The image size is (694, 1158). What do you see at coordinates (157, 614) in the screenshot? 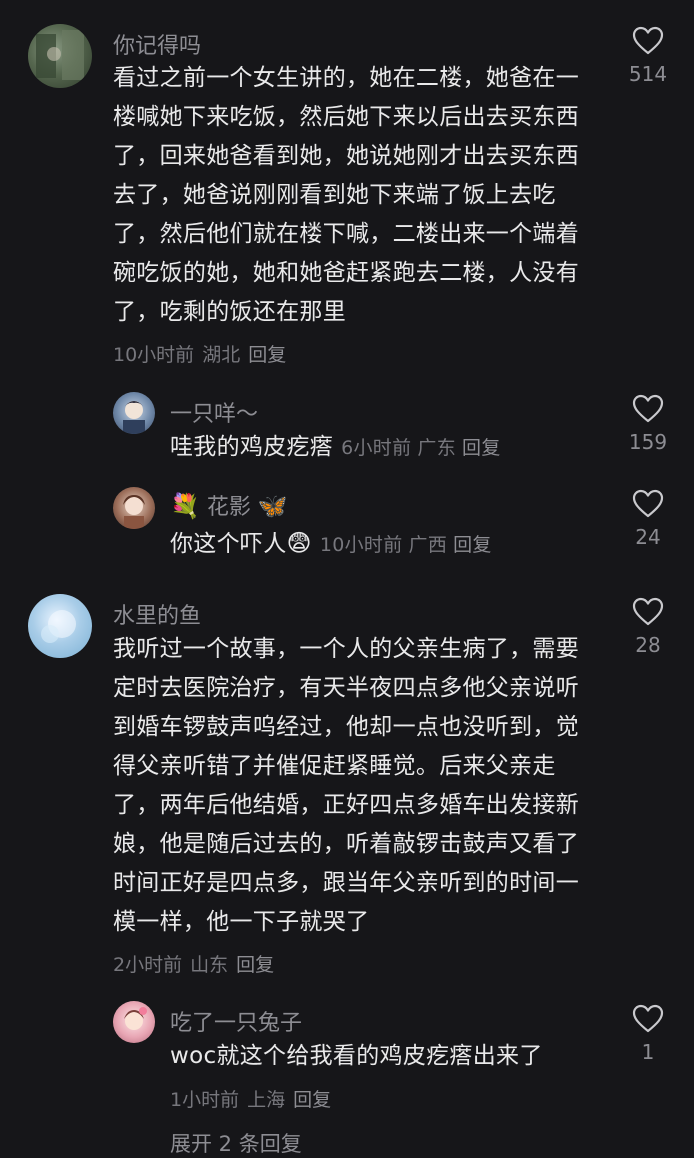
I see `comment-username: 水里的鱼` at bounding box center [157, 614].